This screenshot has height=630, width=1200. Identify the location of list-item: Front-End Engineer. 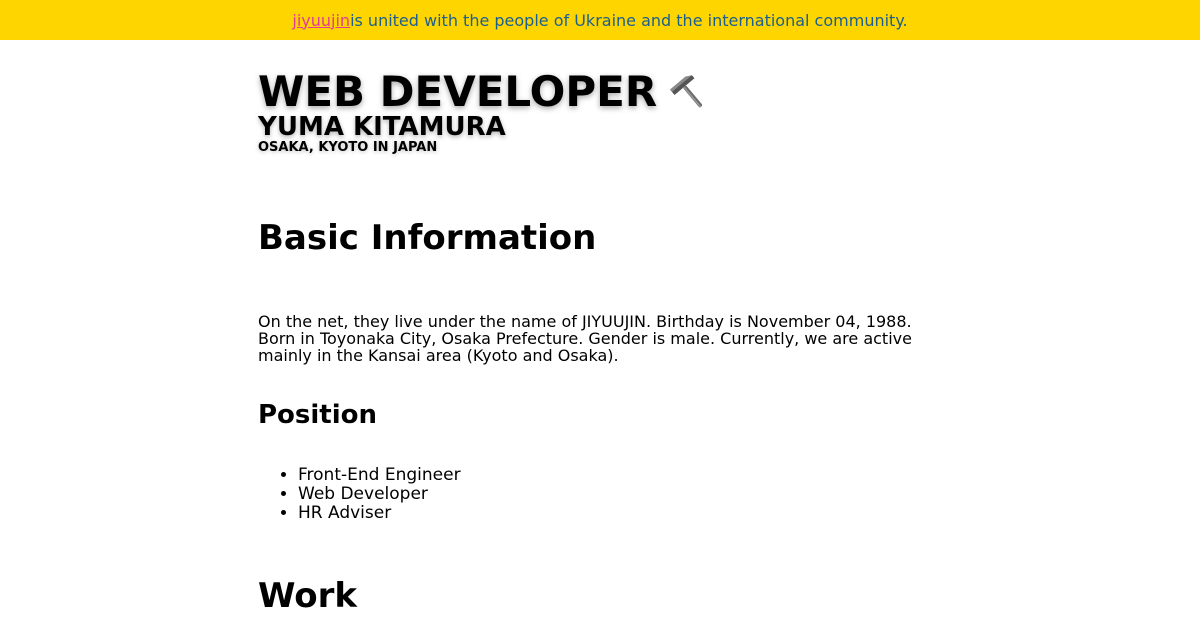
(379, 475).